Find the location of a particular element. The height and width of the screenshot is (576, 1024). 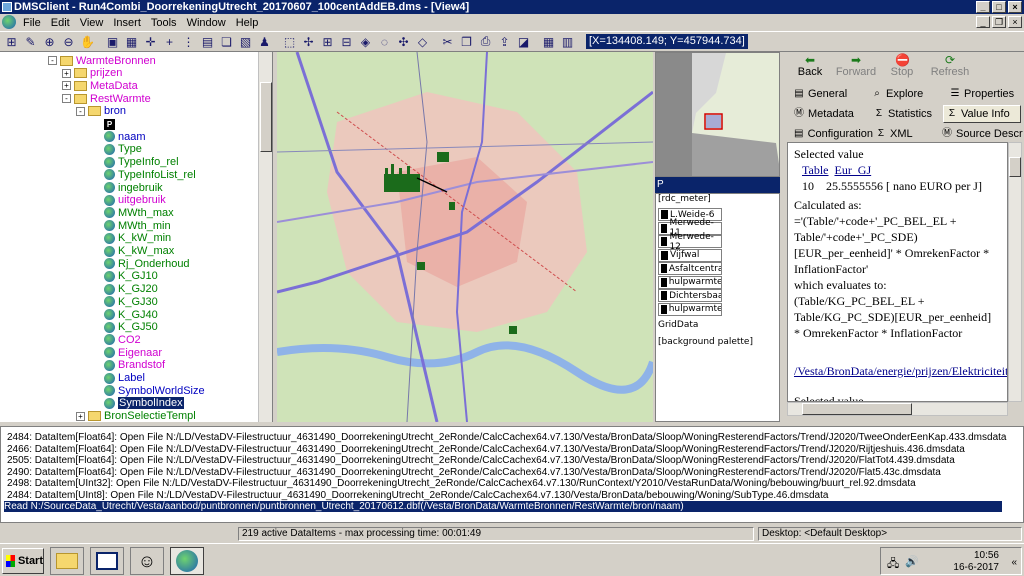

forward-button: ➡ Forward is located at coordinates (856, 66).